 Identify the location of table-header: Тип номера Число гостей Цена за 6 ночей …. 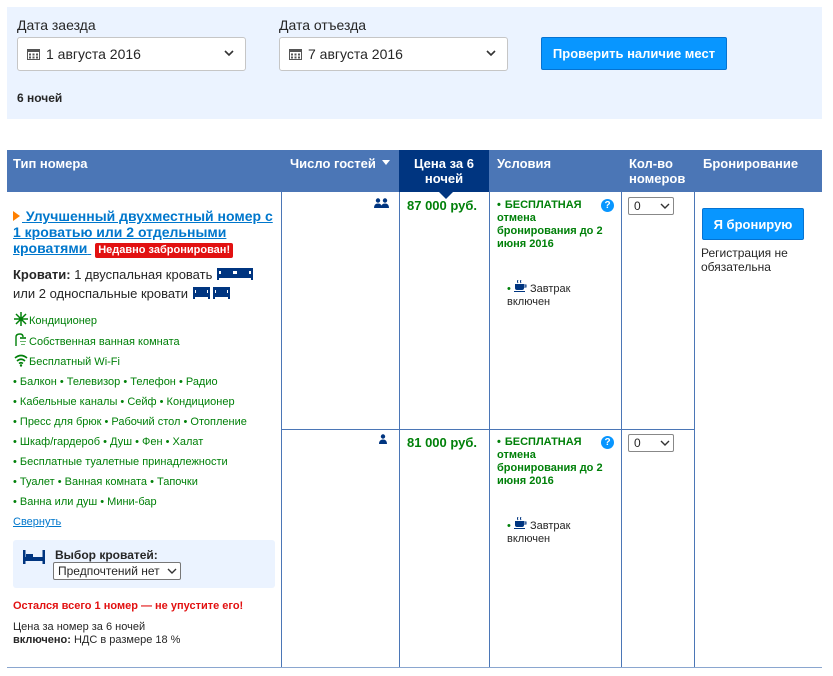
(414, 174).